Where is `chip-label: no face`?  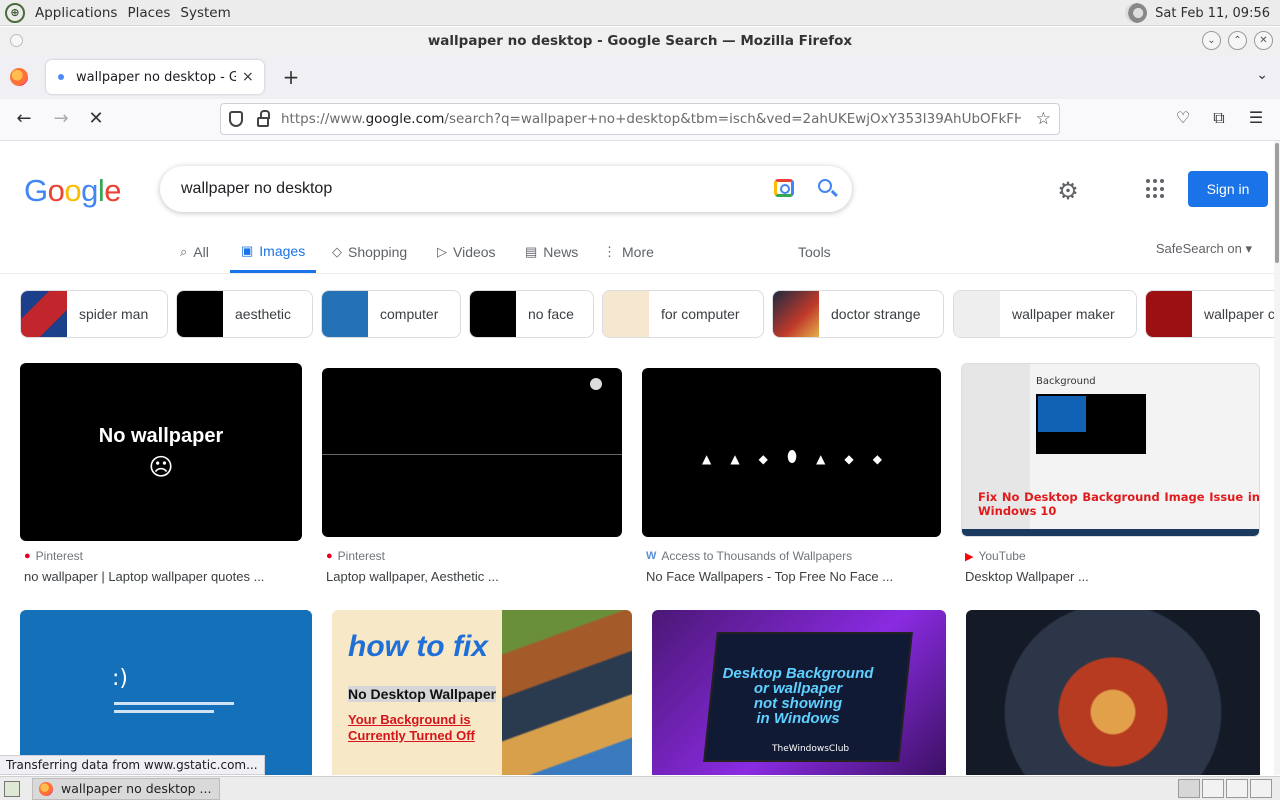
chip-label: no face is located at coordinates (551, 314).